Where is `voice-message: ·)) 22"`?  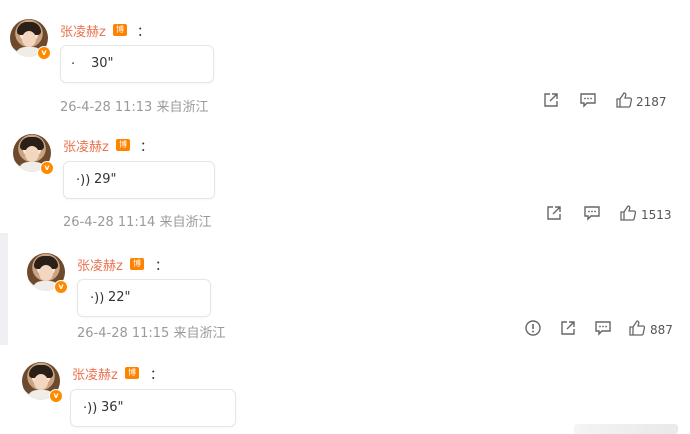
voice-message: ·)) 22" is located at coordinates (144, 298).